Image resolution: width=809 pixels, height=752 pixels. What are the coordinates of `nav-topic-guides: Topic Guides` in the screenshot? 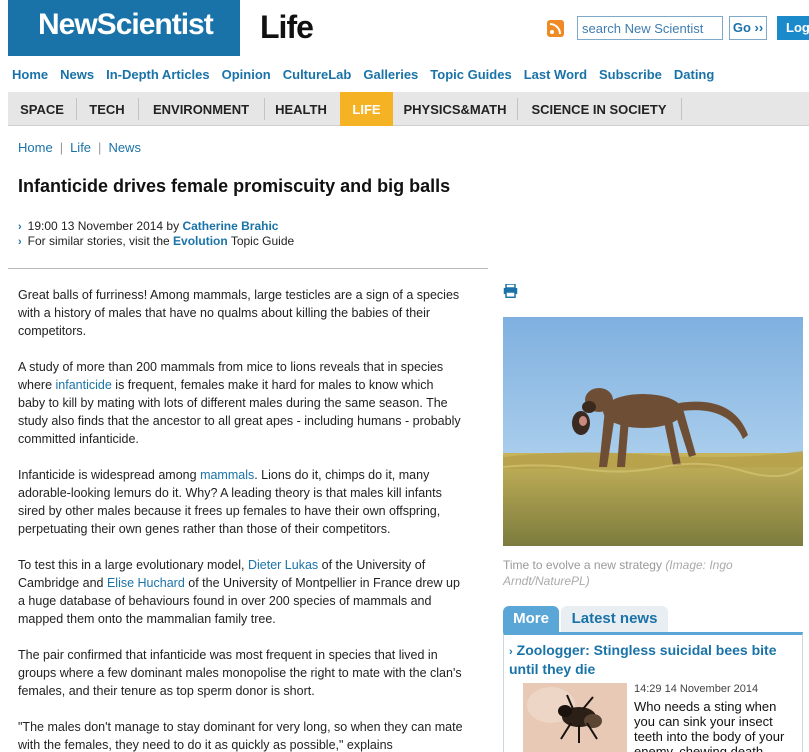 It's located at (470, 74).